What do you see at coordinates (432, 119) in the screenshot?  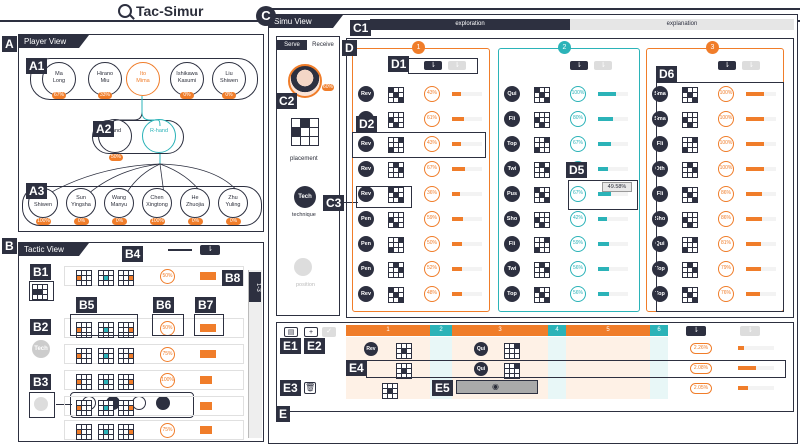 I see `stroke-rate-ring: 61%` at bounding box center [432, 119].